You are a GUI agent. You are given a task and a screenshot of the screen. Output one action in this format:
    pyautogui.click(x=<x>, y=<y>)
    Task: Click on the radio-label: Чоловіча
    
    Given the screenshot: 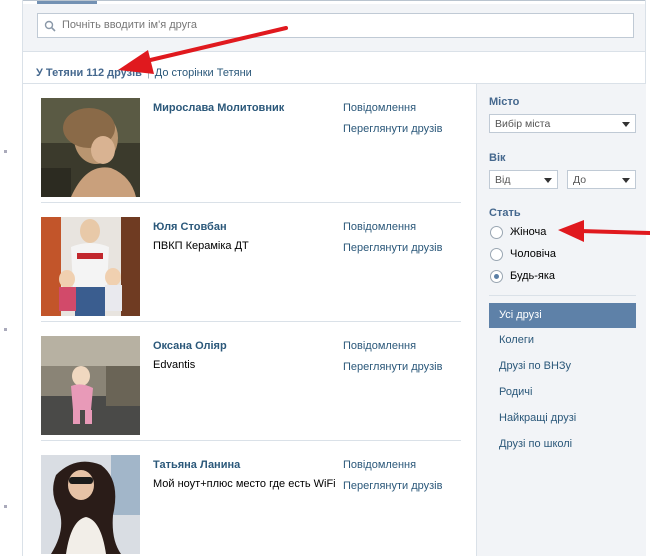 What is the action you would take?
    pyautogui.click(x=533, y=254)
    